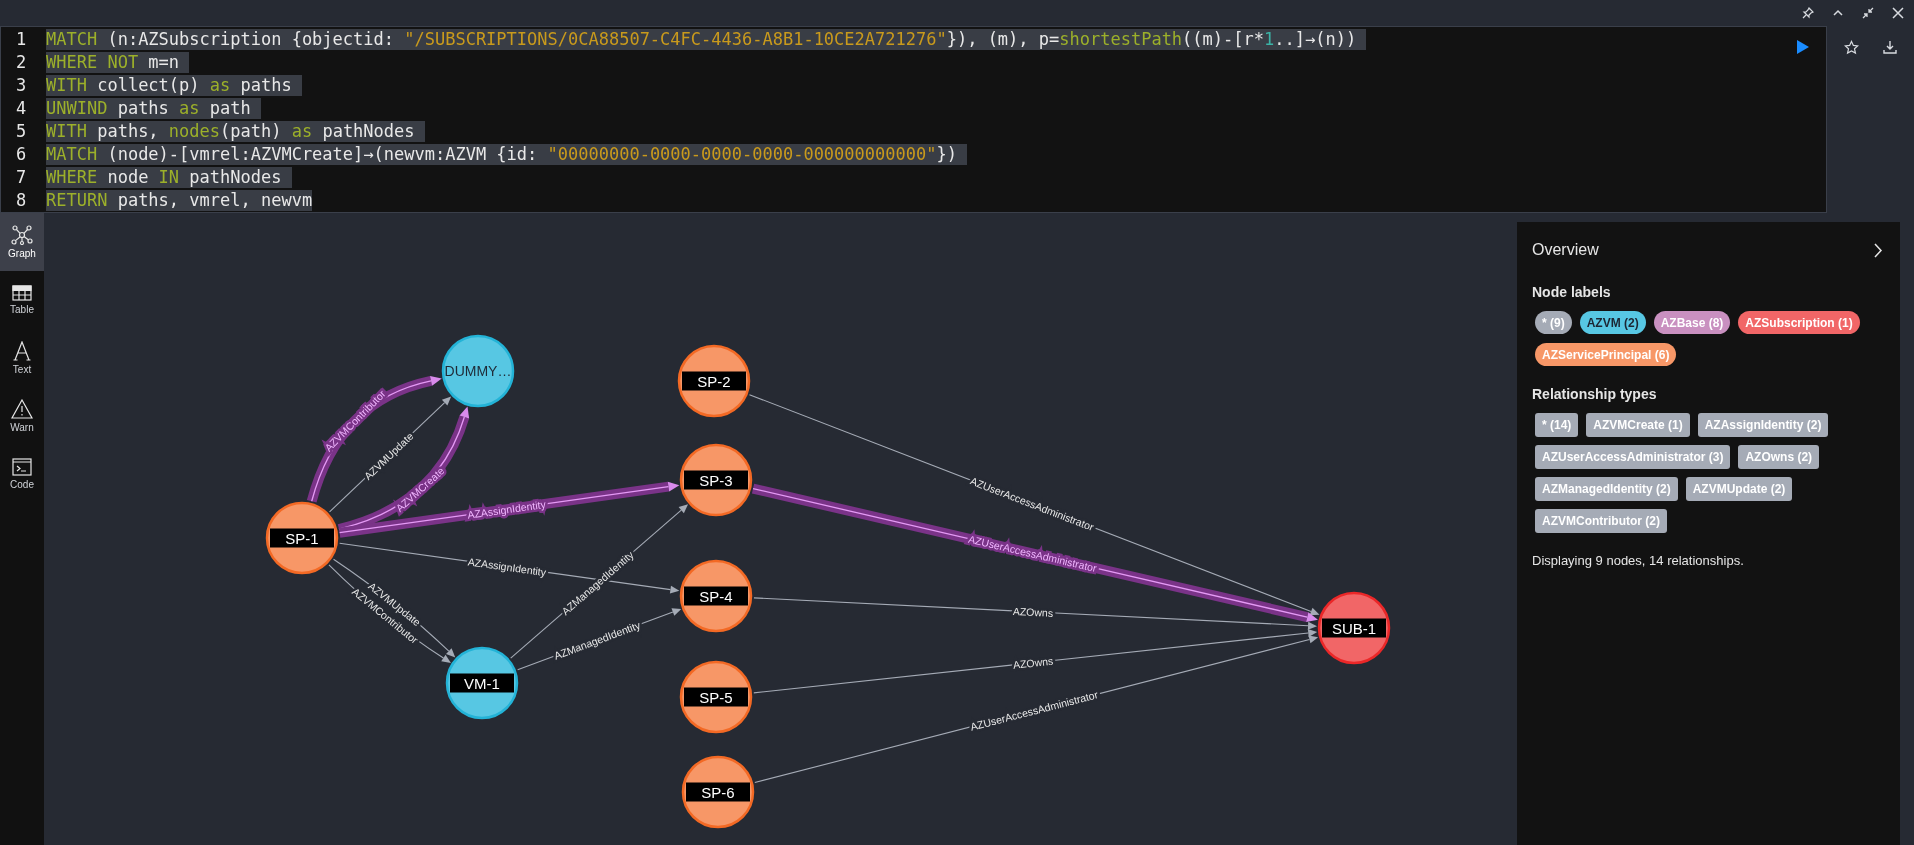 The height and width of the screenshot is (845, 1914). Describe the element at coordinates (1739, 489) in the screenshot. I see `relationship-type-pill: AZVMUpdate (2)` at that location.